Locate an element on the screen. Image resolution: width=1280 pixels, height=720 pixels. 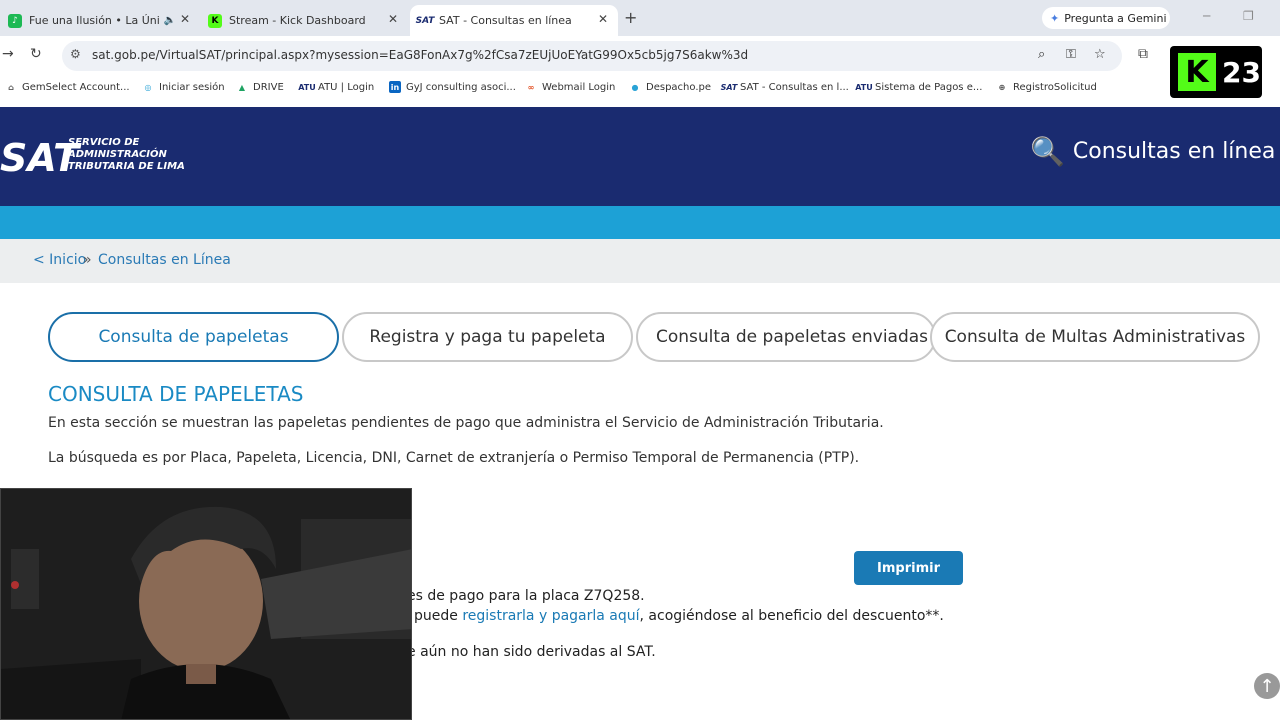
breadcrumb: < Inicio » Consultas en Línea is located at coordinates (640, 261).